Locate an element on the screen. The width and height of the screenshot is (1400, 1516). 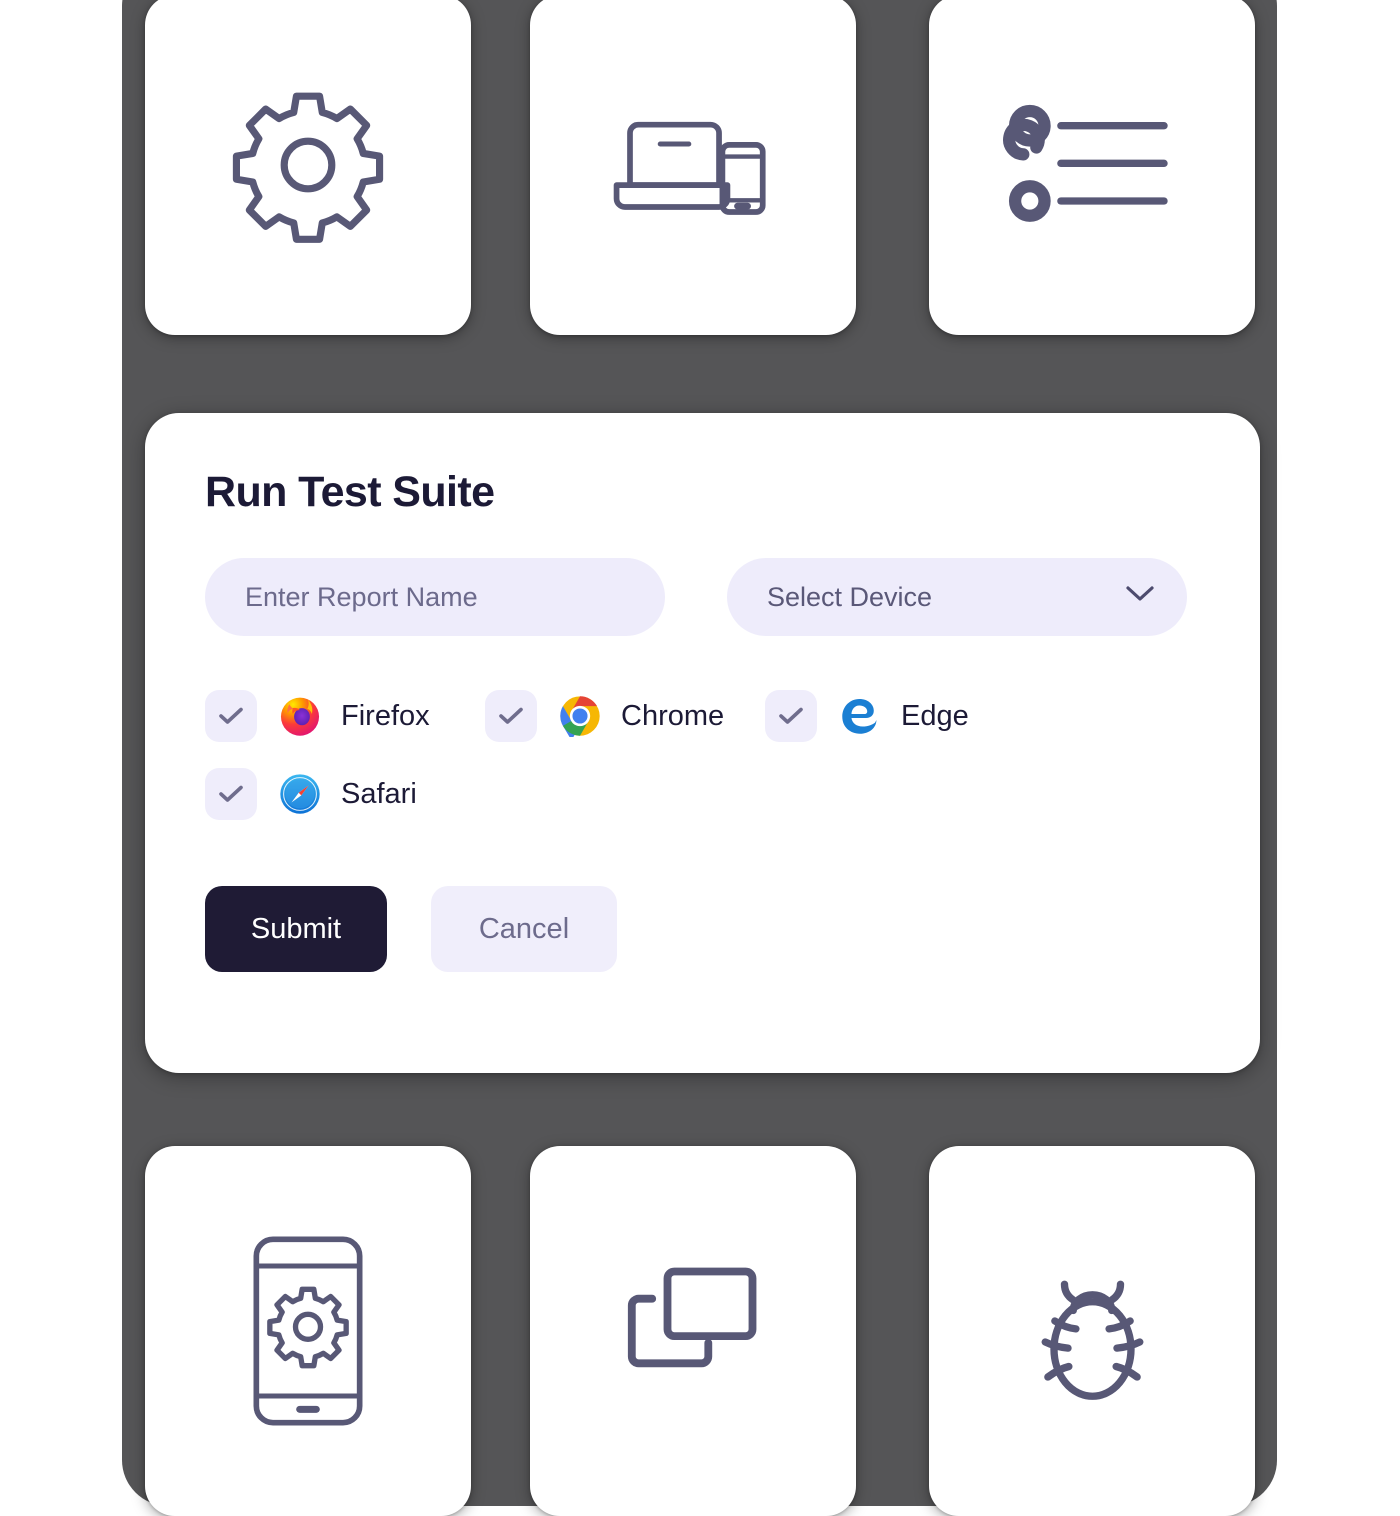
browser-label: Firefox is located at coordinates (385, 715).